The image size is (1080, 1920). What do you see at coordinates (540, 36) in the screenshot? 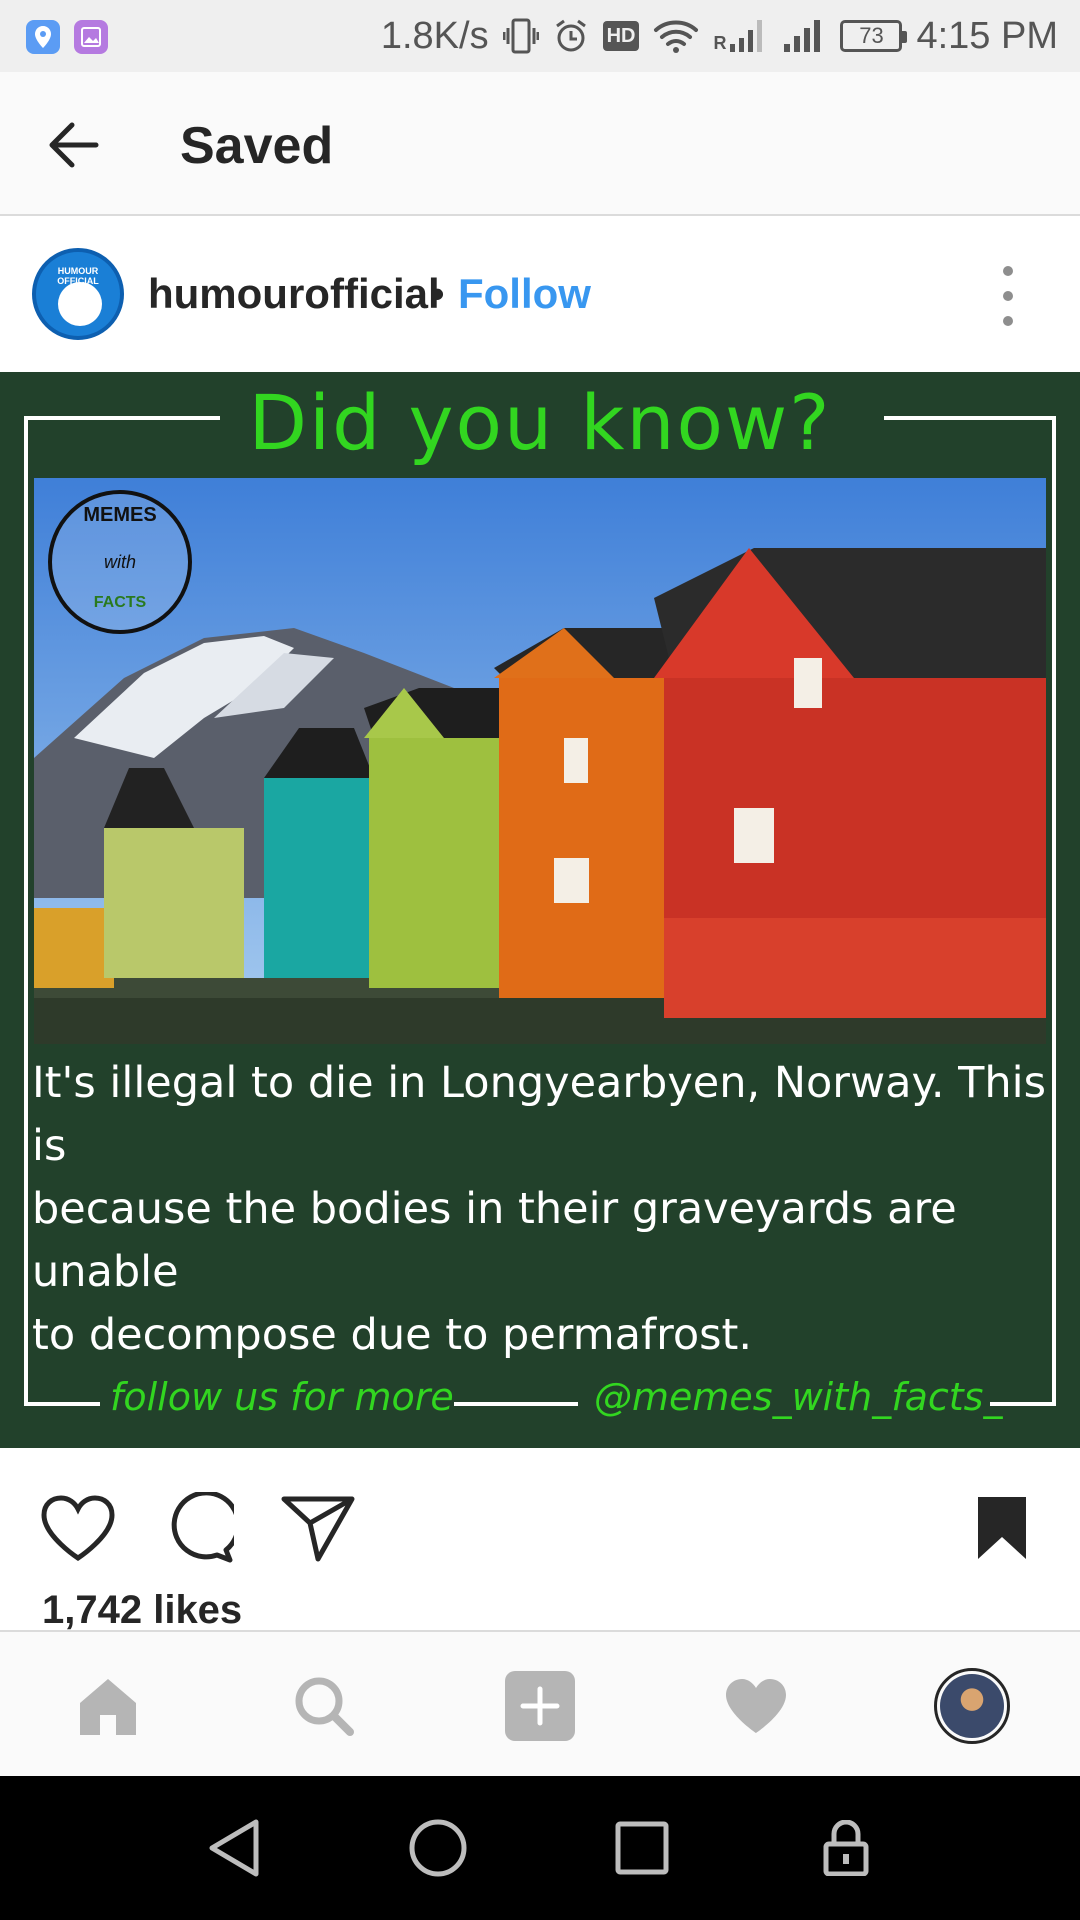
I see `status-bar: 1.8K/s HD R 73 4:15 PM` at bounding box center [540, 36].